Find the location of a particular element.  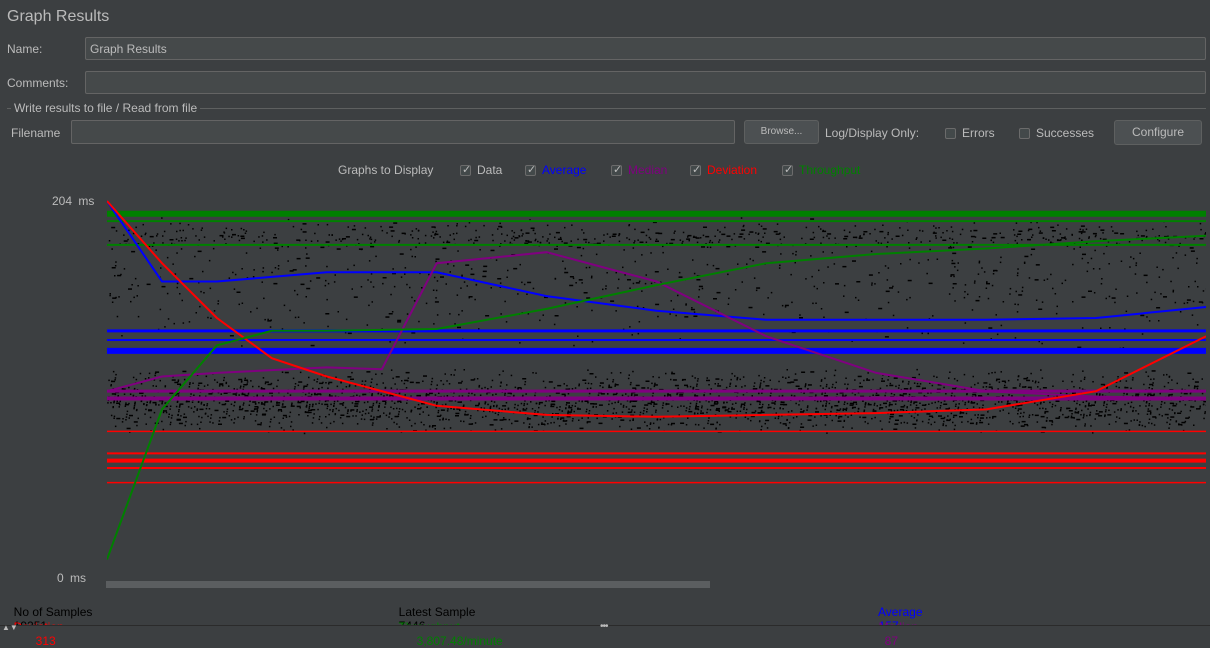

name-field is located at coordinates (645, 48).